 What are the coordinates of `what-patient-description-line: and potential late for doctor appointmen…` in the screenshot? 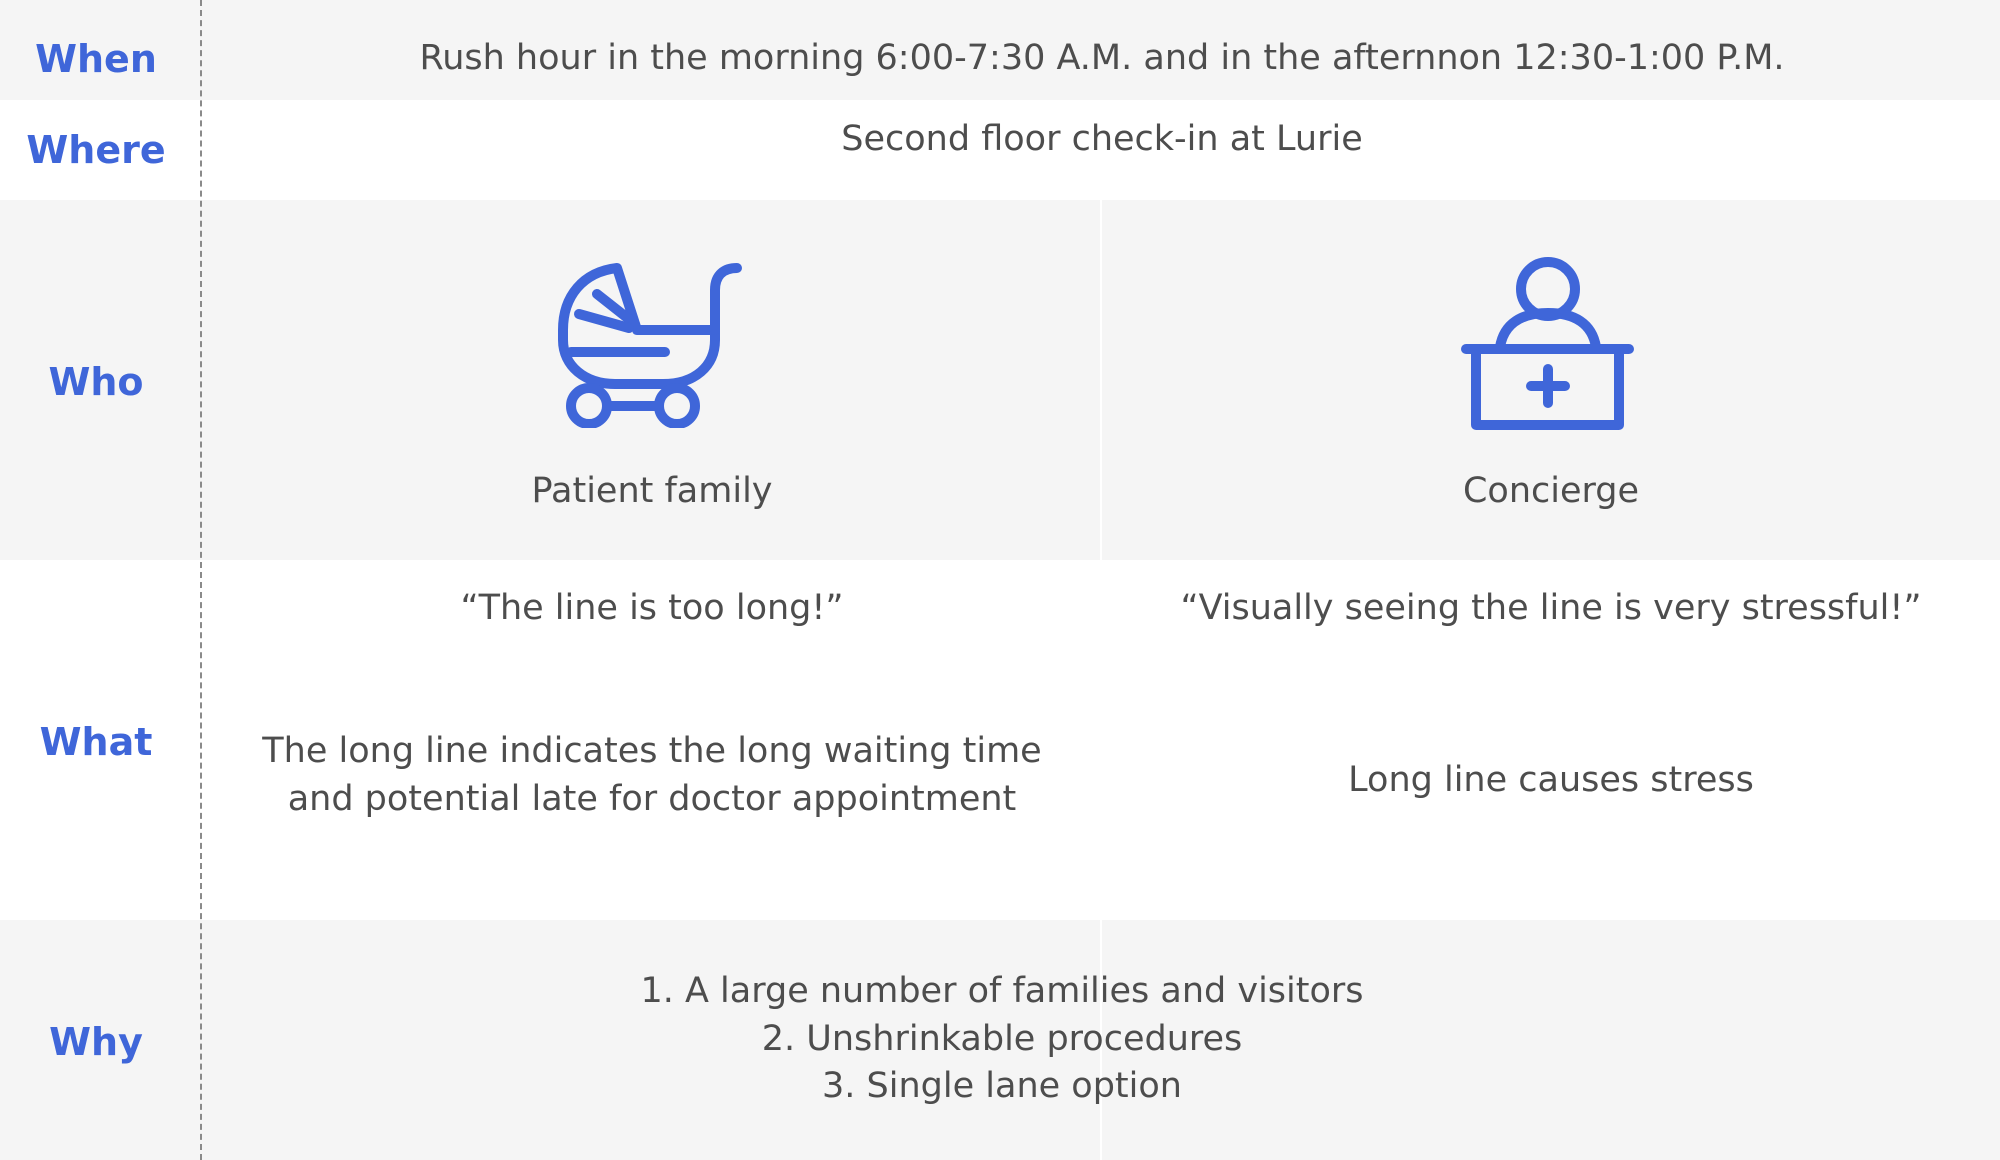 It's located at (652, 798).